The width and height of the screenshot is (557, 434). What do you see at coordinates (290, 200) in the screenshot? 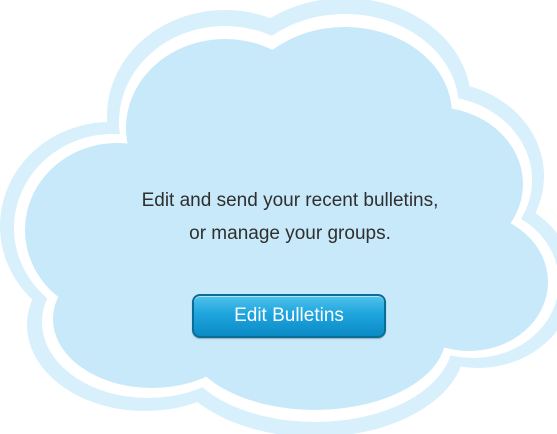
I see `cloud-message-line1: Edit and send your recent bulletins,` at bounding box center [290, 200].